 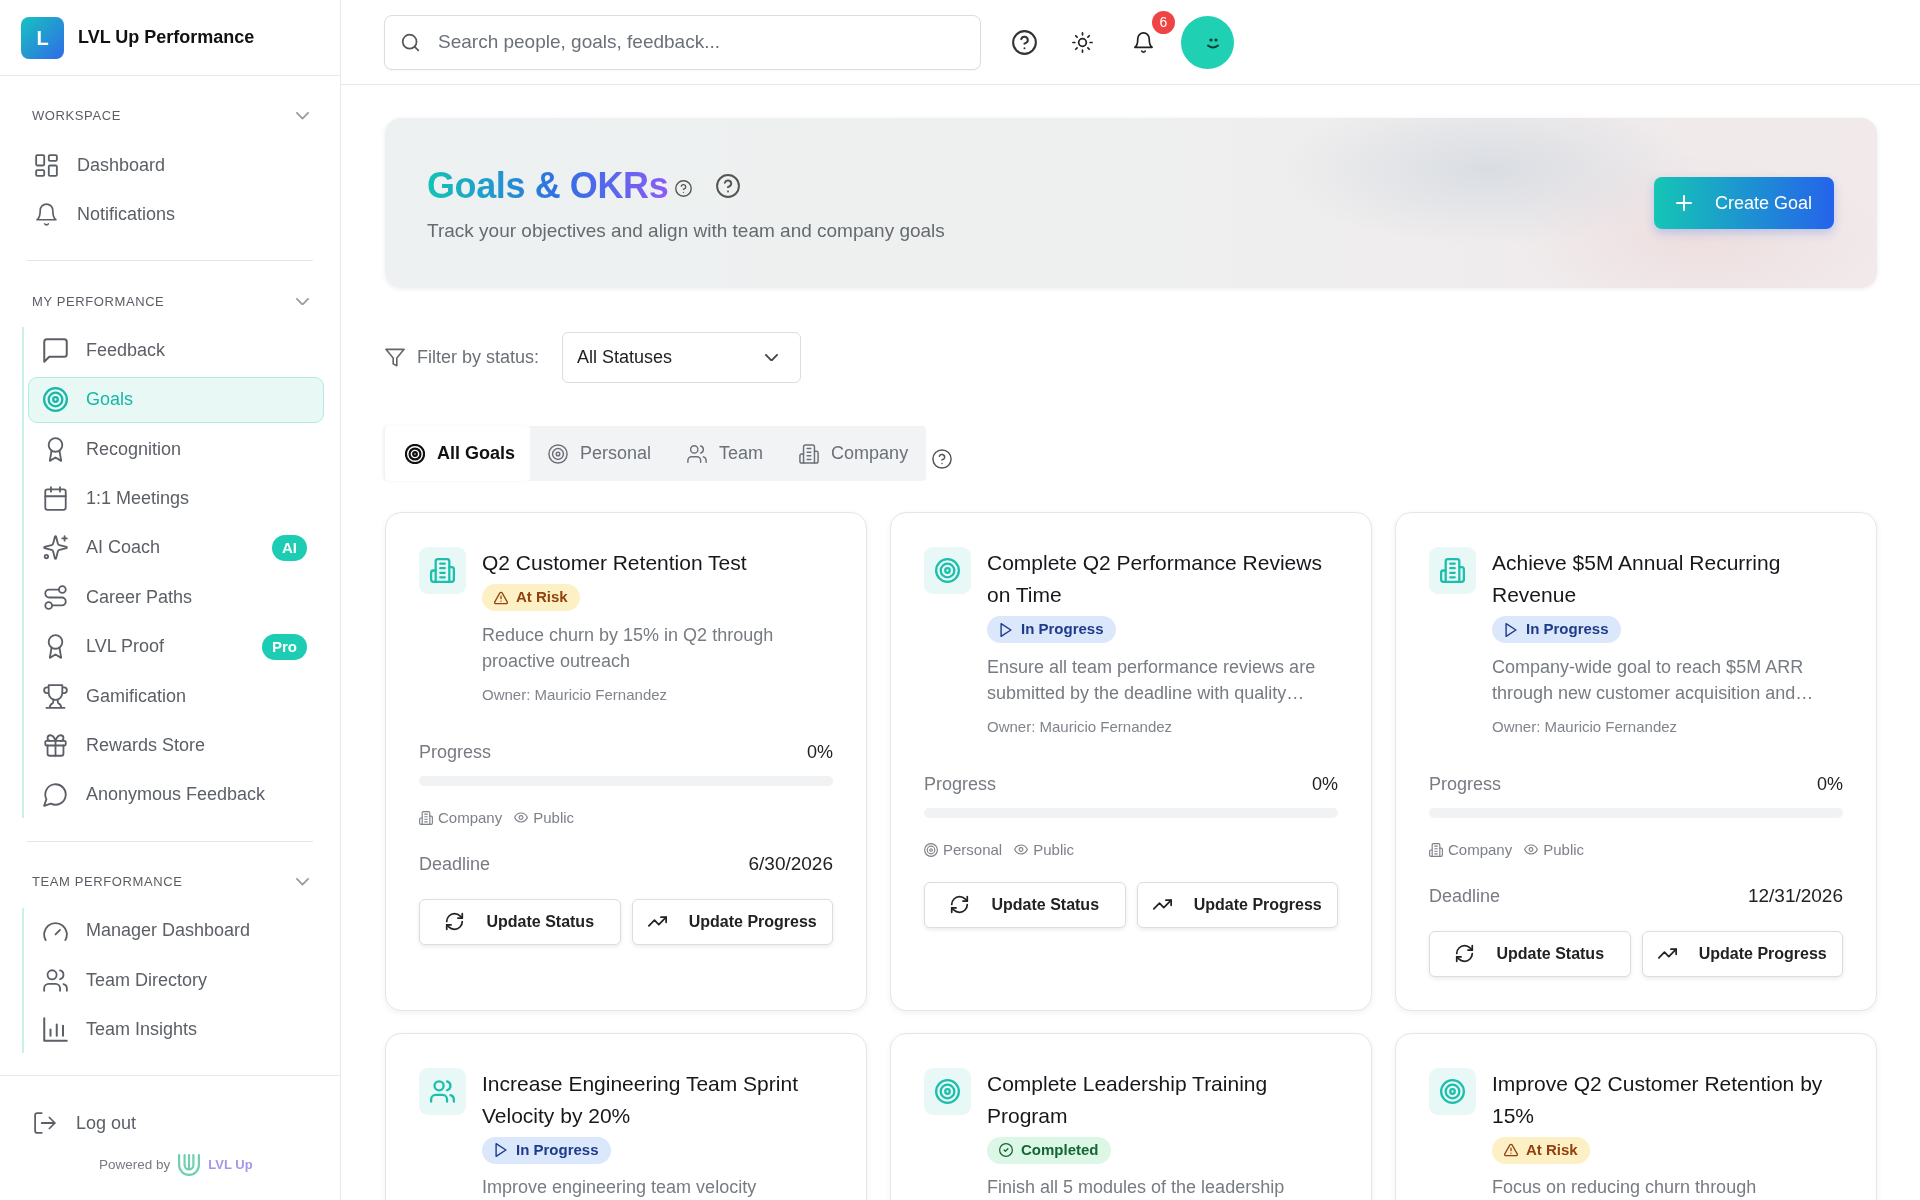 I want to click on goal-title: Q2 Customer Retention Test, so click(x=615, y=563).